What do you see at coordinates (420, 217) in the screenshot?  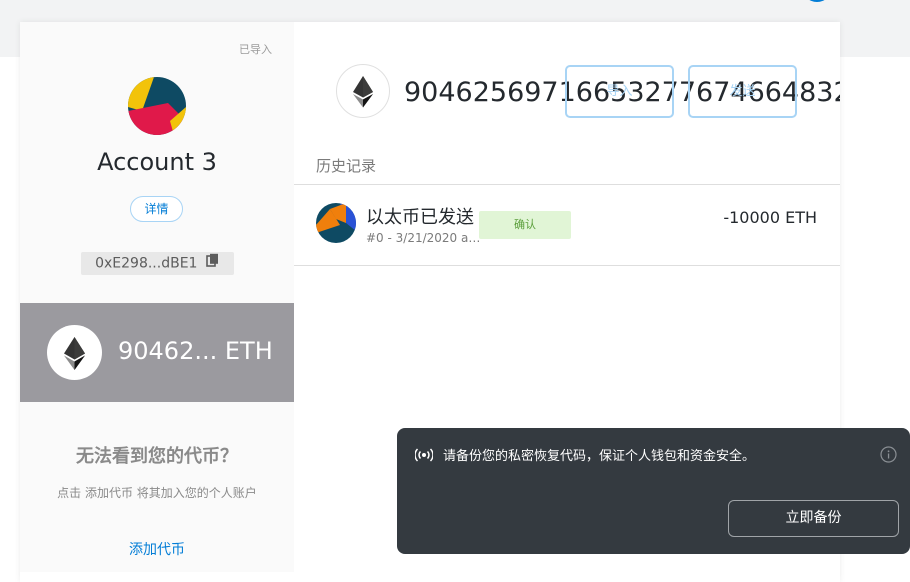 I see `transaction-title: 以太币已发送` at bounding box center [420, 217].